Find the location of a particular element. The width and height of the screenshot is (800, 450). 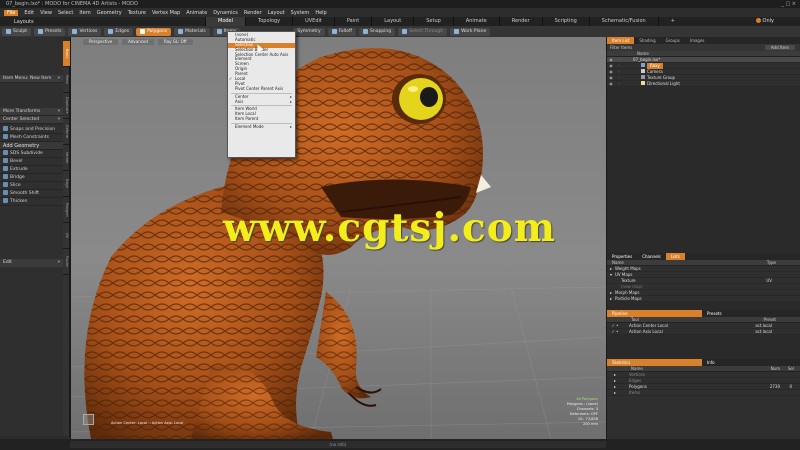

smooth-shift-button: Smooth Shift is located at coordinates (31, 194).